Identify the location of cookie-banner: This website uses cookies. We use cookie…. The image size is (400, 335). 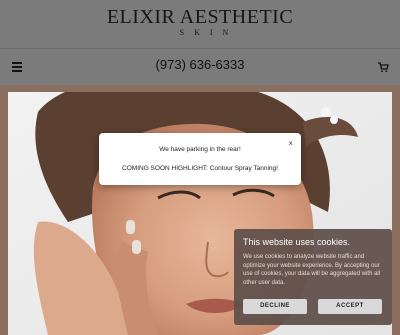
(313, 277).